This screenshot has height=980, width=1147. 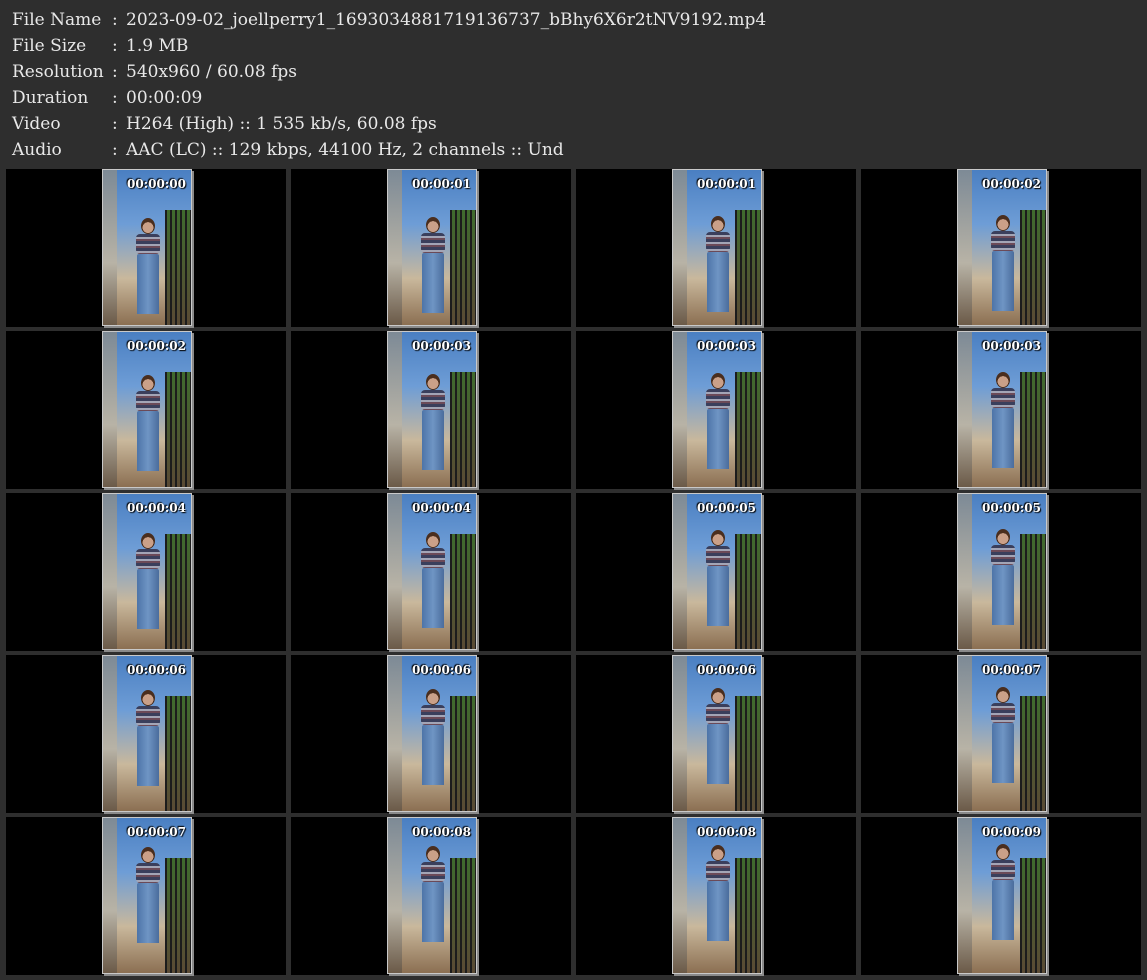 I want to click on info-value: 1.9 MB, so click(x=157, y=46).